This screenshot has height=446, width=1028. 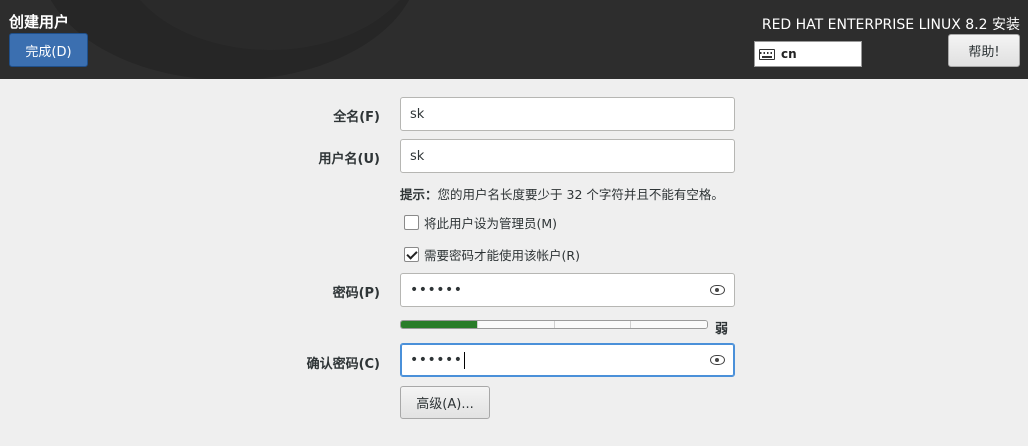 What do you see at coordinates (411, 222) in the screenshot?
I see `admin-checkbox` at bounding box center [411, 222].